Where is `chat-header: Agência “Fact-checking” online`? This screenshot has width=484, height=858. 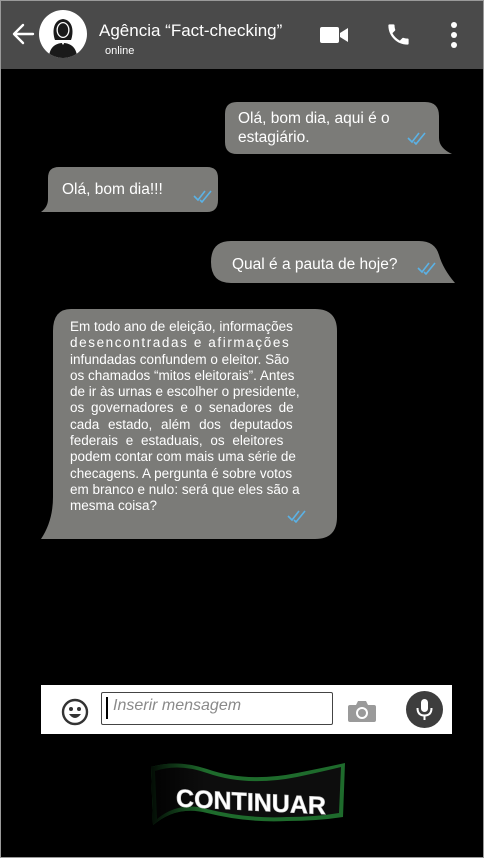
chat-header: Agência “Fact-checking” online is located at coordinates (242, 35).